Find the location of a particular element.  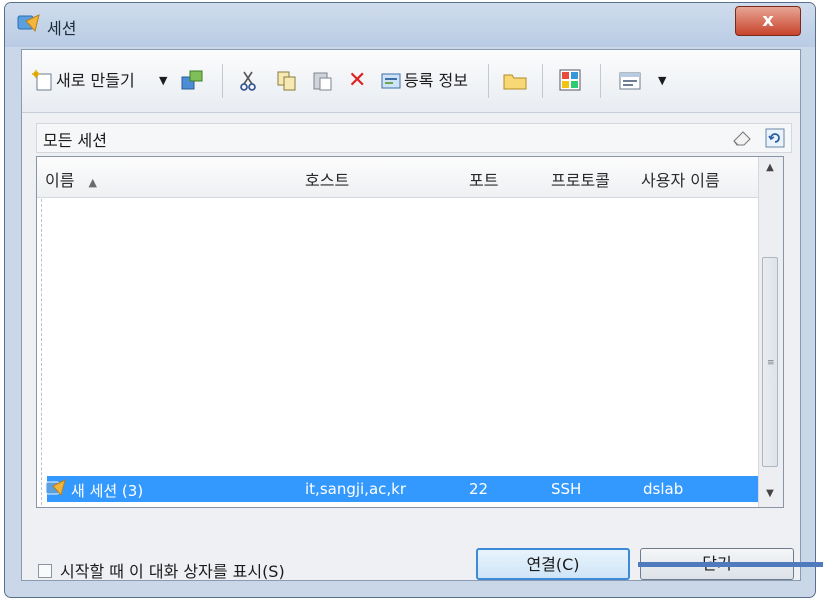

paste-icon is located at coordinates (323, 81).